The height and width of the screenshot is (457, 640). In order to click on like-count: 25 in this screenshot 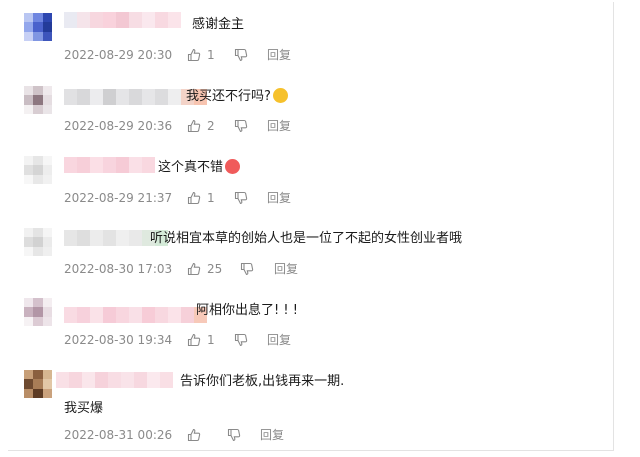, I will do `click(215, 269)`.